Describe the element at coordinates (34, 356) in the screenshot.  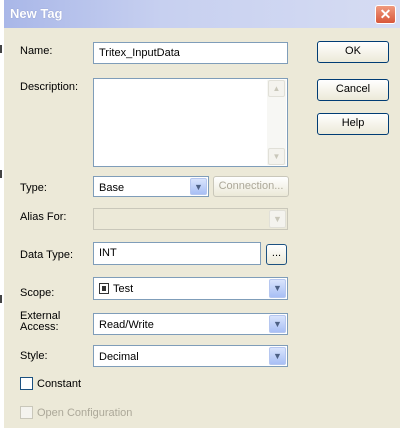
I see `style-label: Style:` at that location.